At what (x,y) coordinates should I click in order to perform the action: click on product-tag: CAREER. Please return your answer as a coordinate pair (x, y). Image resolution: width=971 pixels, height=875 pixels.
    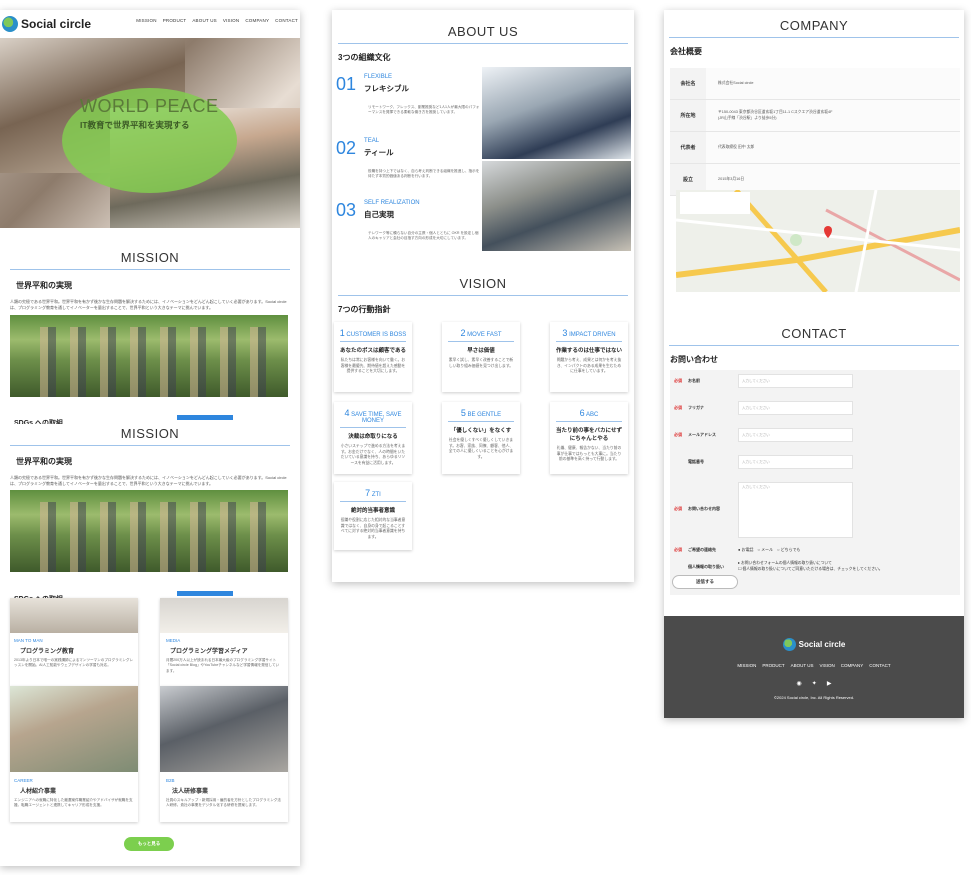
    Looking at the image, I should click on (23, 780).